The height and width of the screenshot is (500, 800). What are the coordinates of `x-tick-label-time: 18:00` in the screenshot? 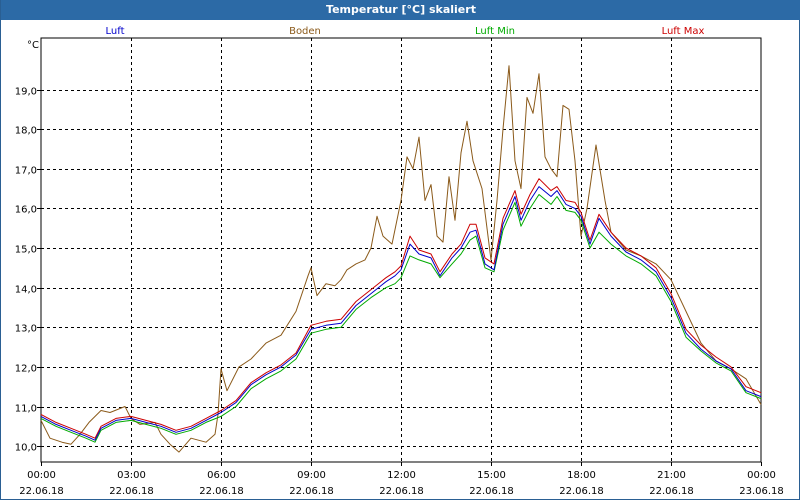 It's located at (581, 475).